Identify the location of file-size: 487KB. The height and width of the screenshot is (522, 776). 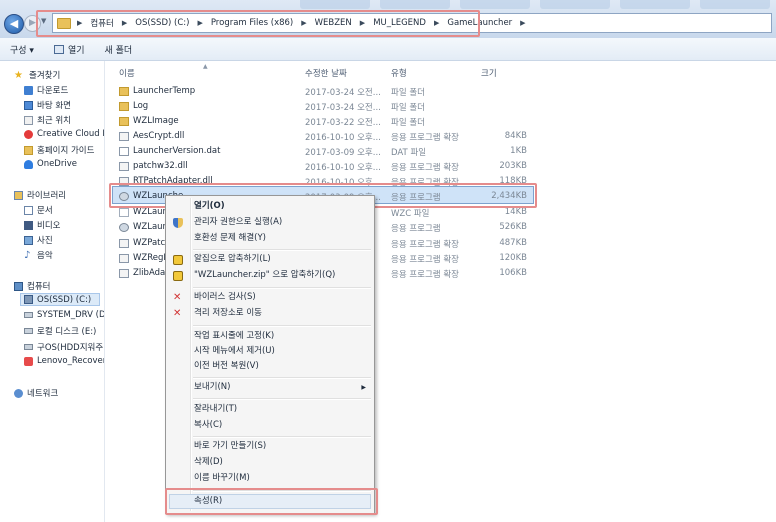
(513, 243).